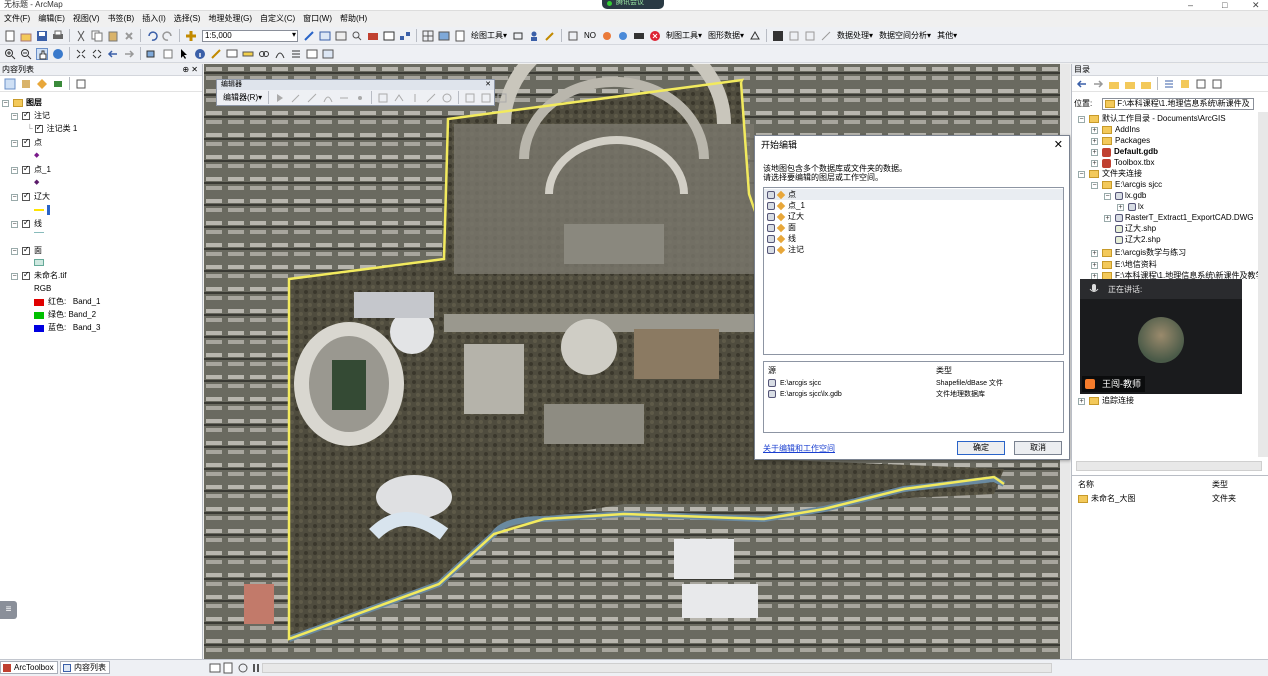 The image size is (1268, 676). Describe the element at coordinates (1114, 84) in the screenshot. I see `up-folder-icon` at that location.